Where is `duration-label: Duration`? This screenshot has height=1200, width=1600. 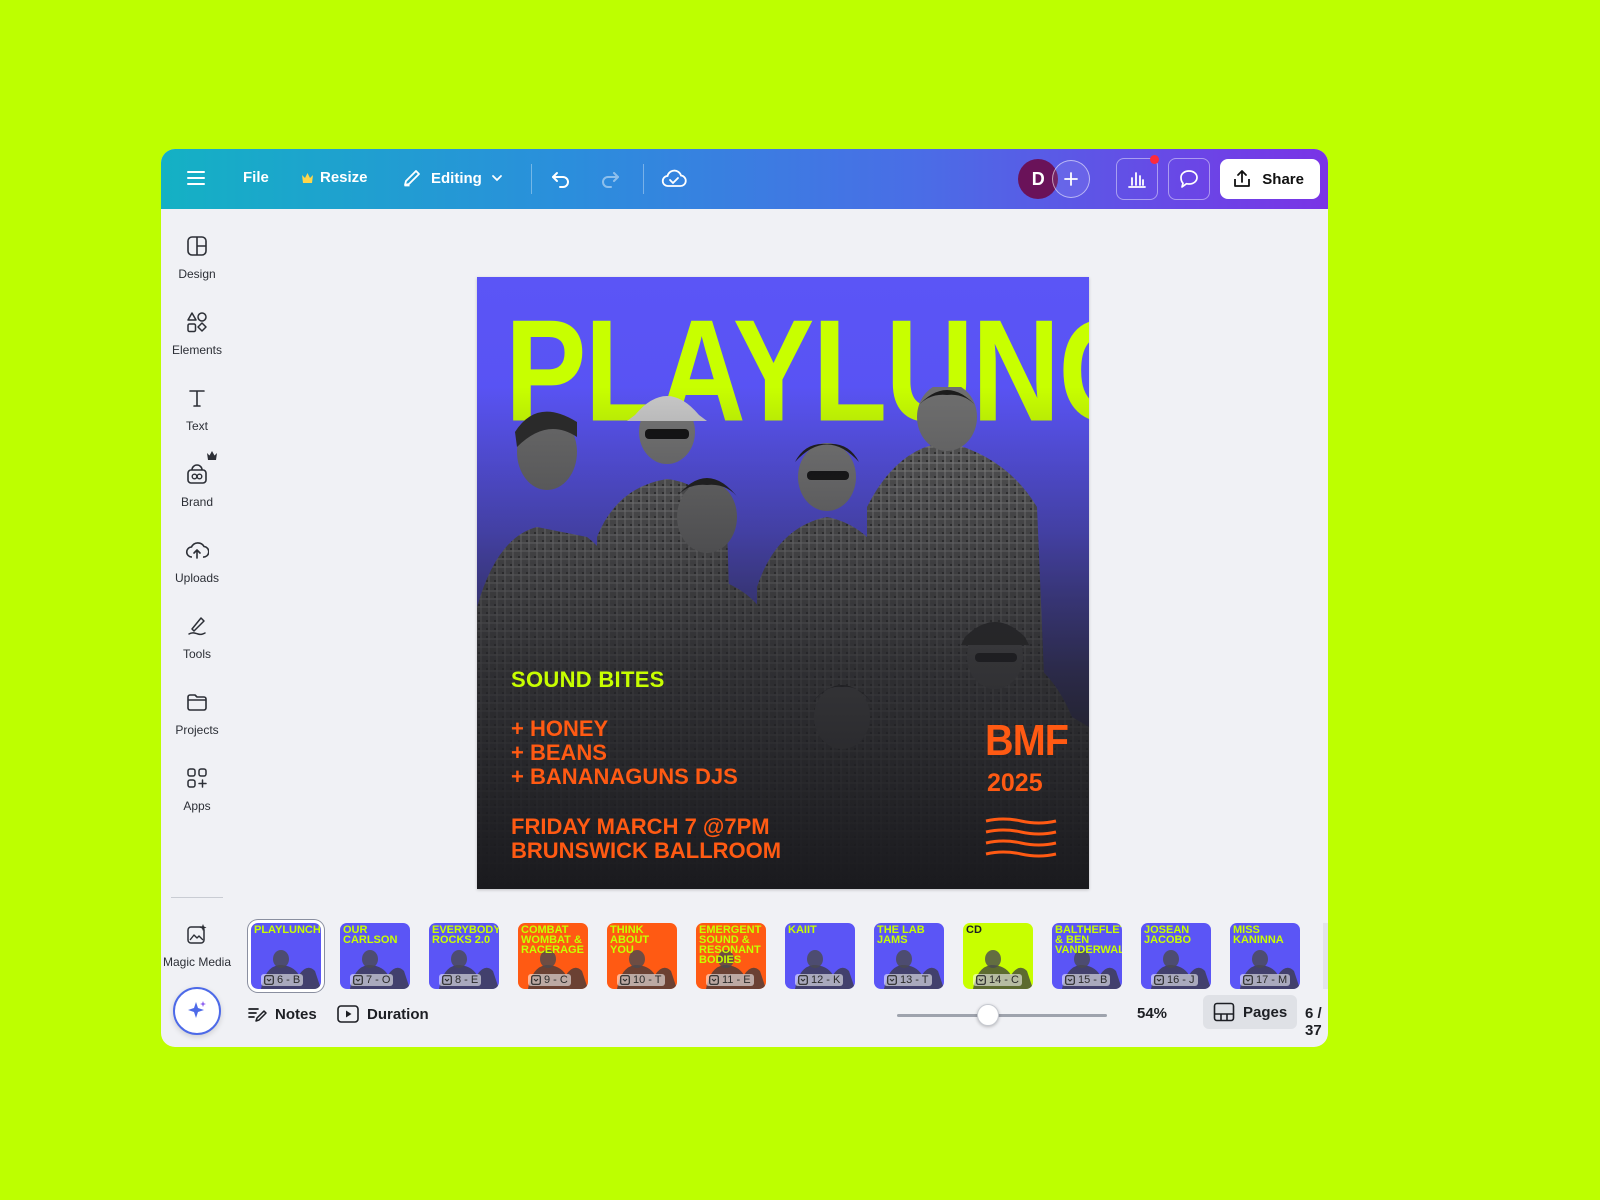 duration-label: Duration is located at coordinates (398, 1014).